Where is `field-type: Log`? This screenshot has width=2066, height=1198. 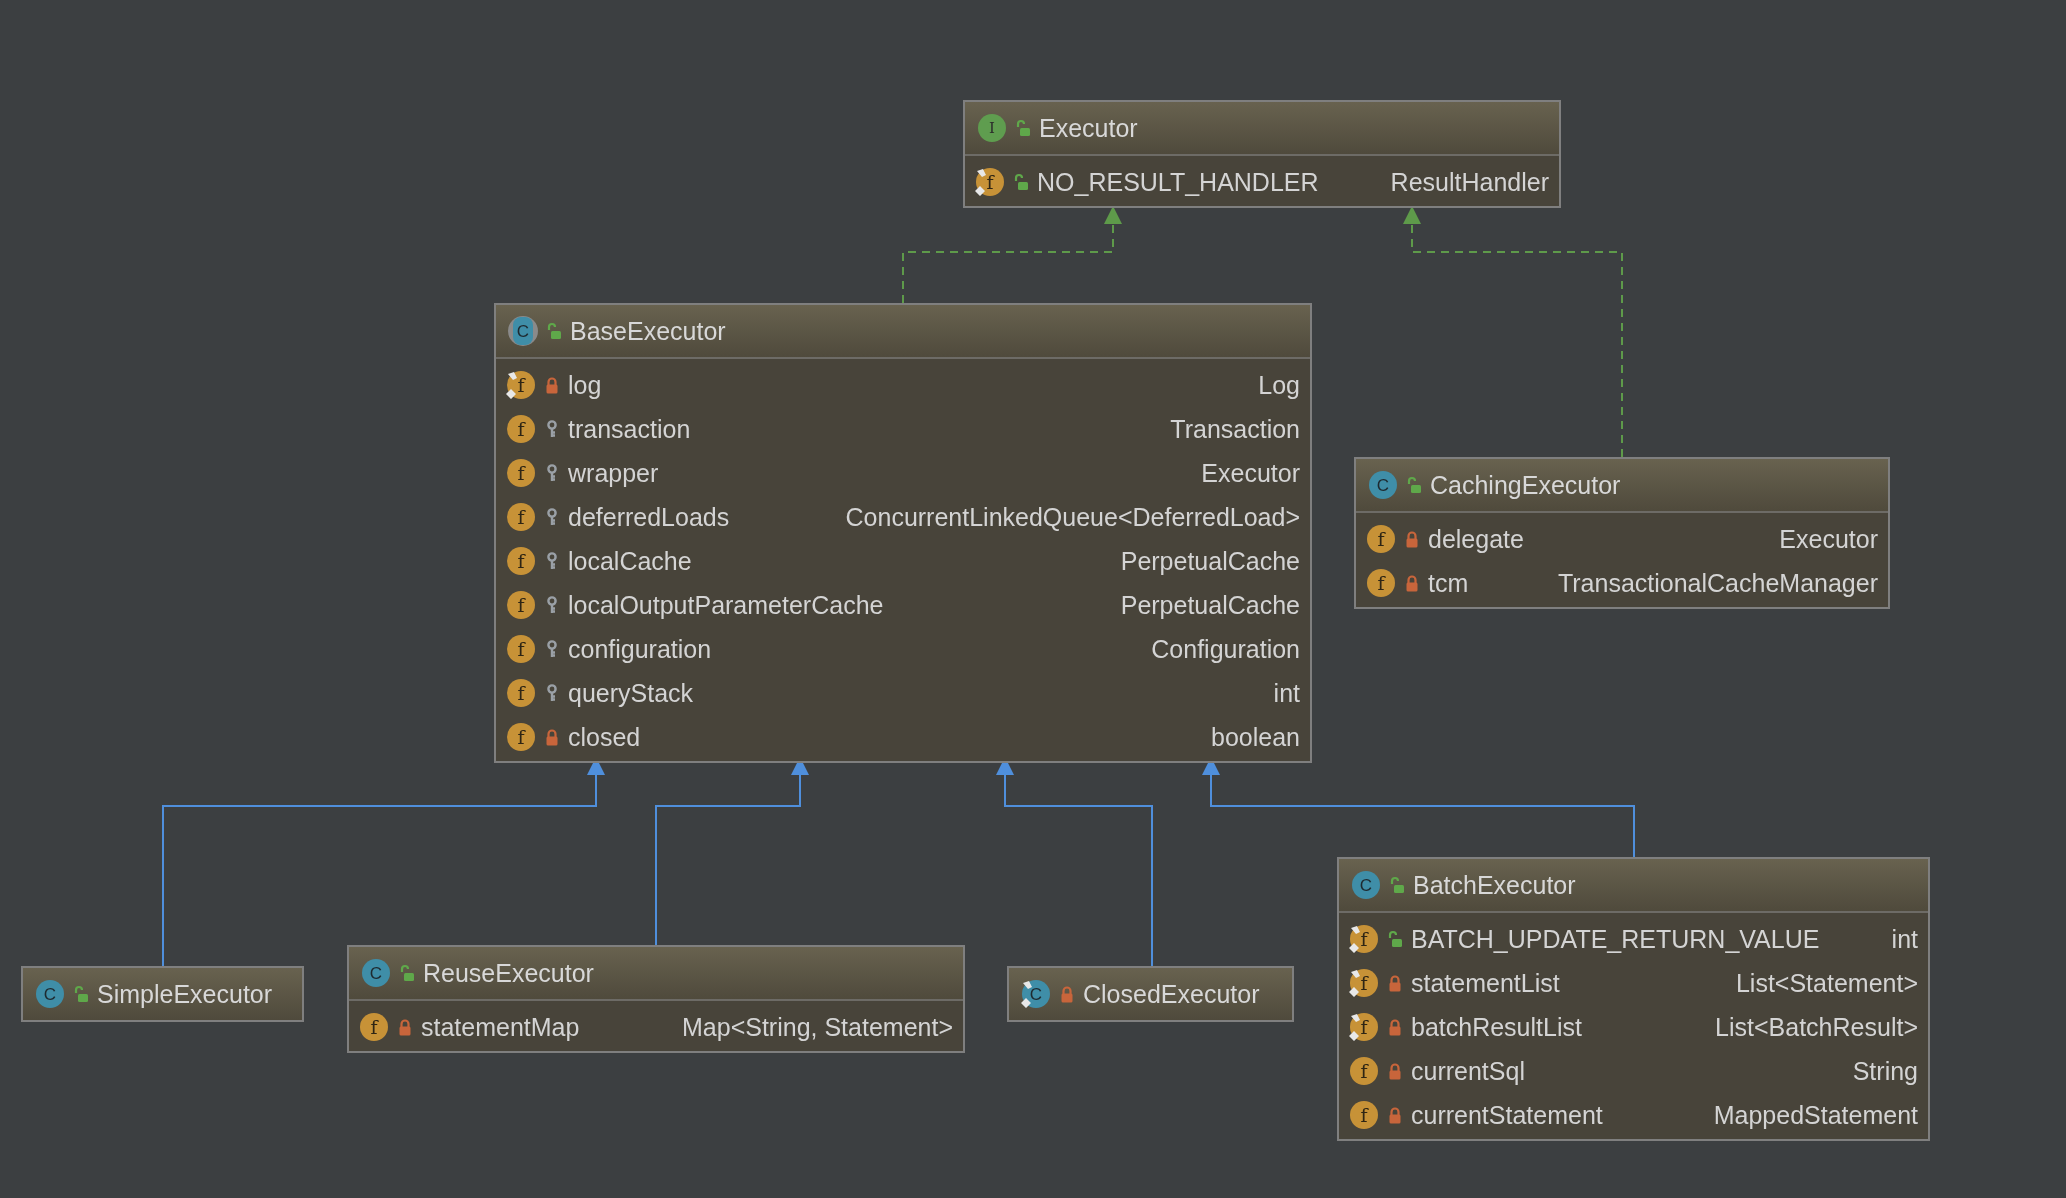
field-type: Log is located at coordinates (1279, 385).